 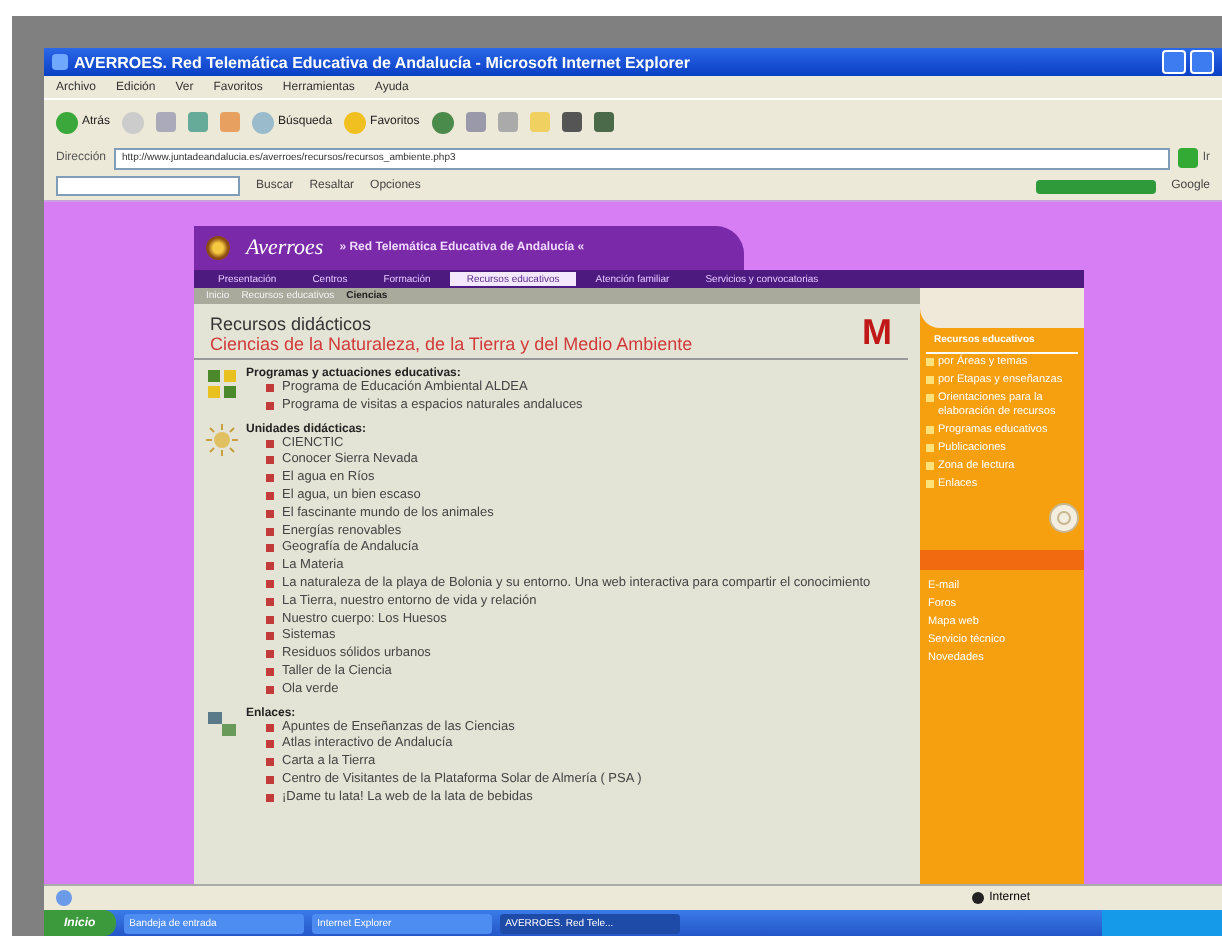 I want to click on lifebuoy-icon, so click(x=1064, y=518).